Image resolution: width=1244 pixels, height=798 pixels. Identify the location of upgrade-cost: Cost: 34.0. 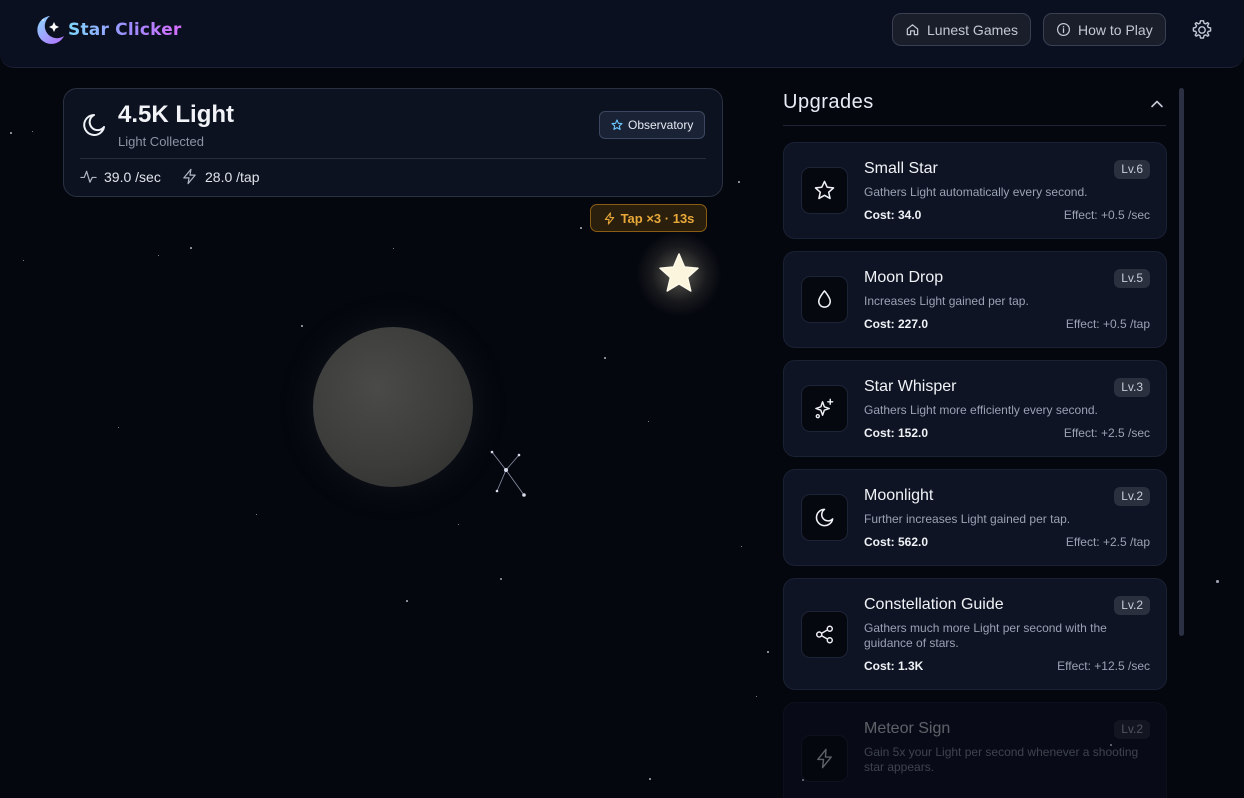
(893, 215).